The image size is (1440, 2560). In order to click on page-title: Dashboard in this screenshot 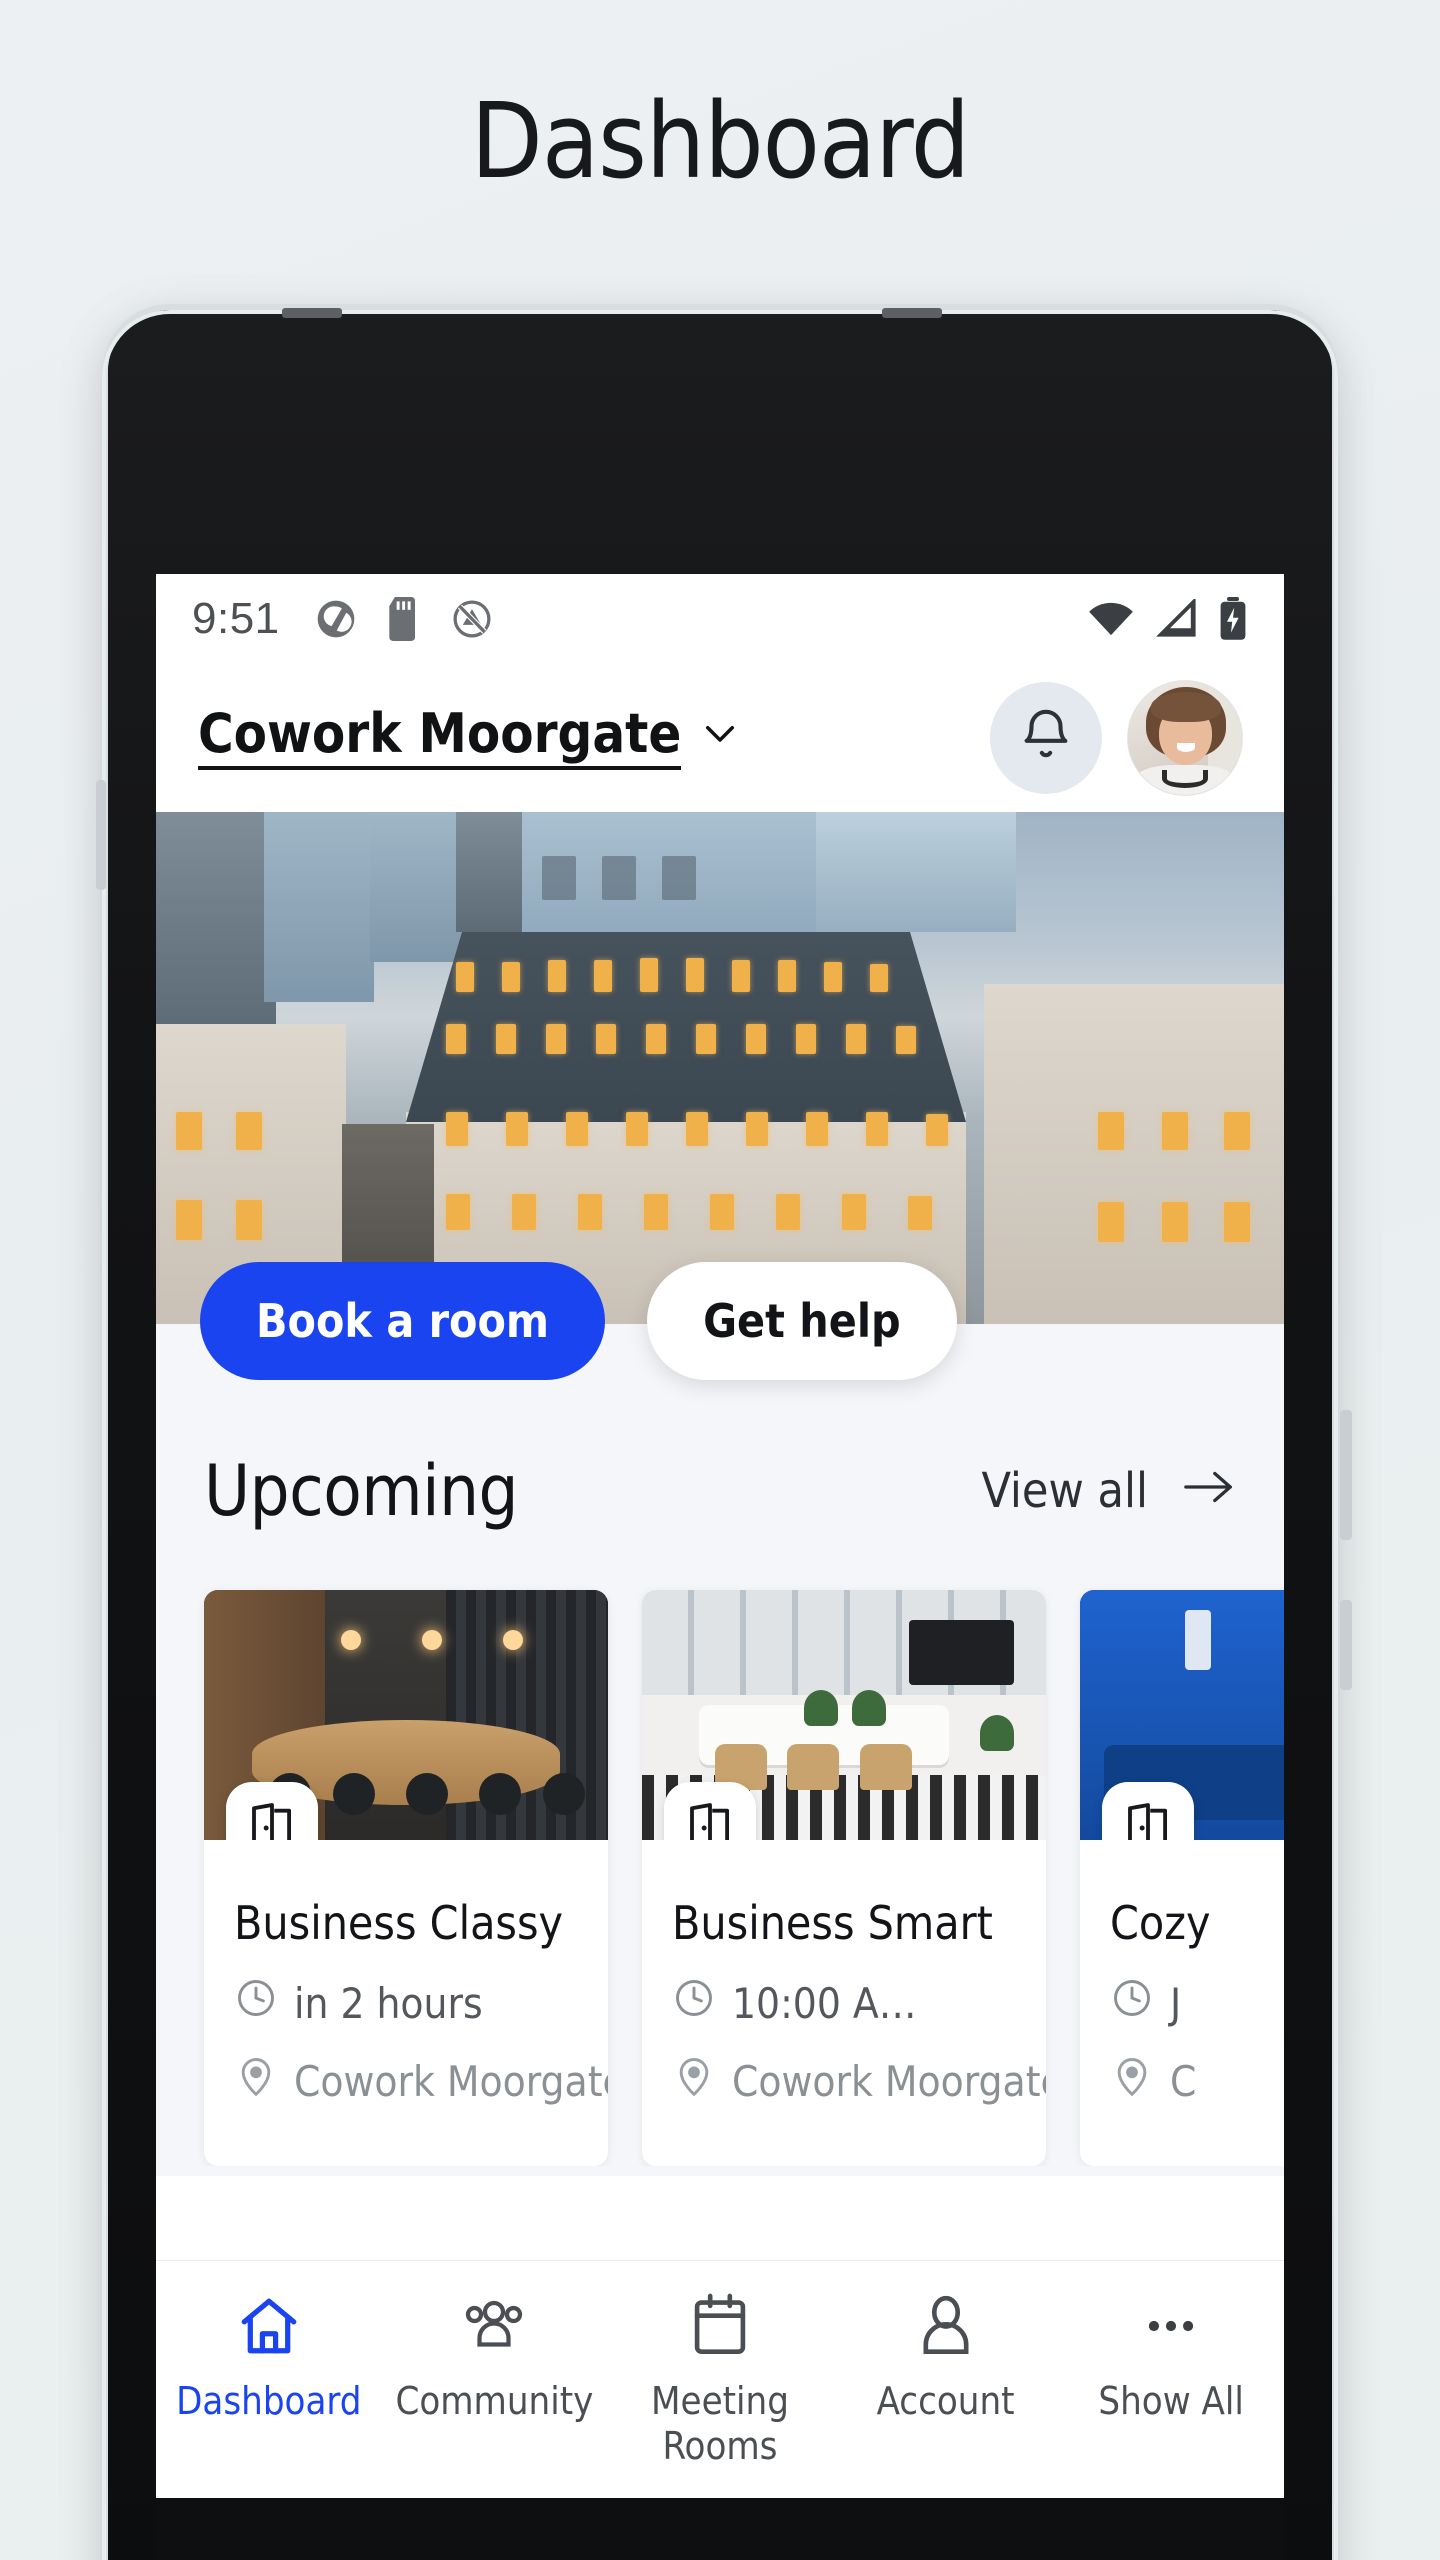, I will do `click(720, 141)`.